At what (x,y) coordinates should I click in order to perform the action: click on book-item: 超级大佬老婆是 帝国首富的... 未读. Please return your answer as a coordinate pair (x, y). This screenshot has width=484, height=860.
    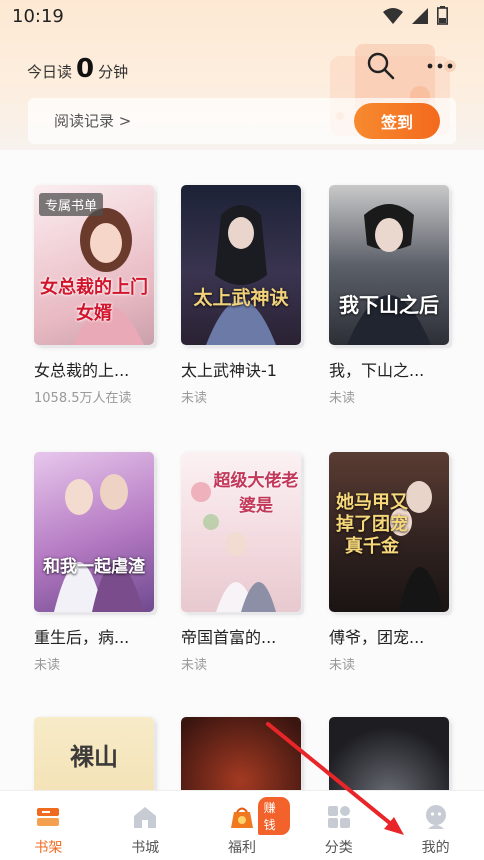
    Looking at the image, I should click on (246, 562).